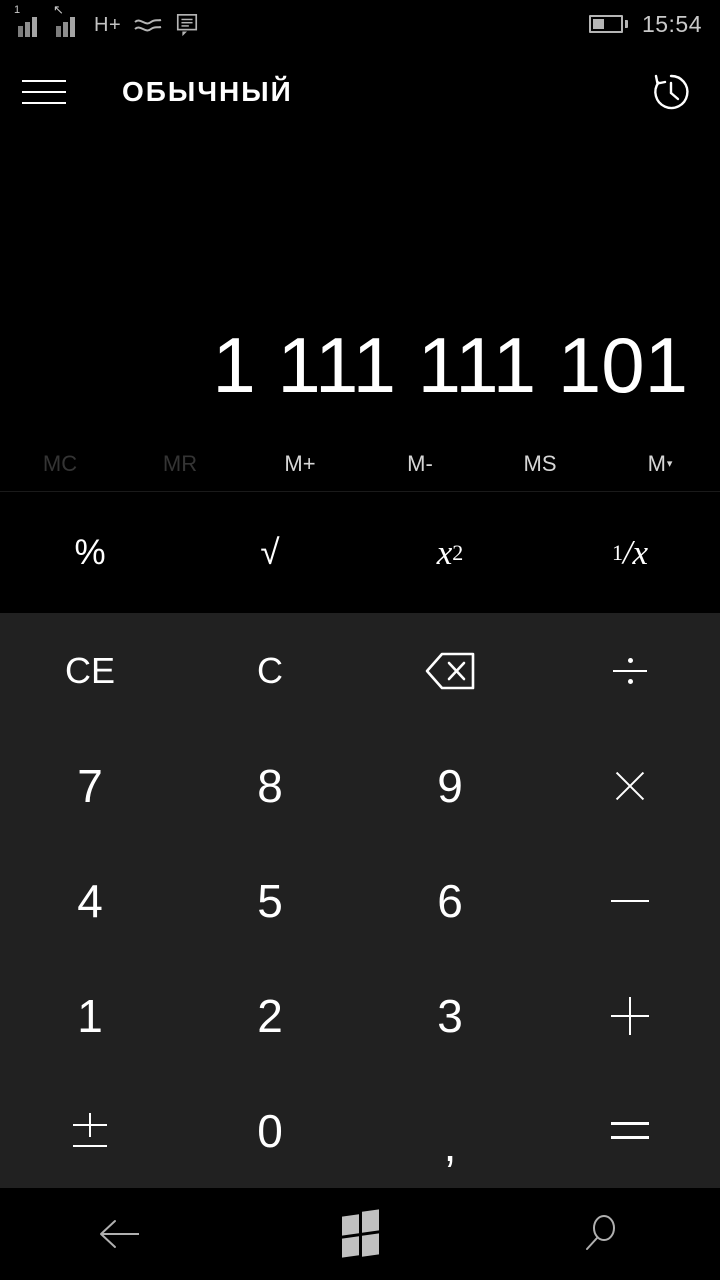 Image resolution: width=720 pixels, height=1280 pixels. I want to click on signal-1-icon: 1, so click(29, 21).